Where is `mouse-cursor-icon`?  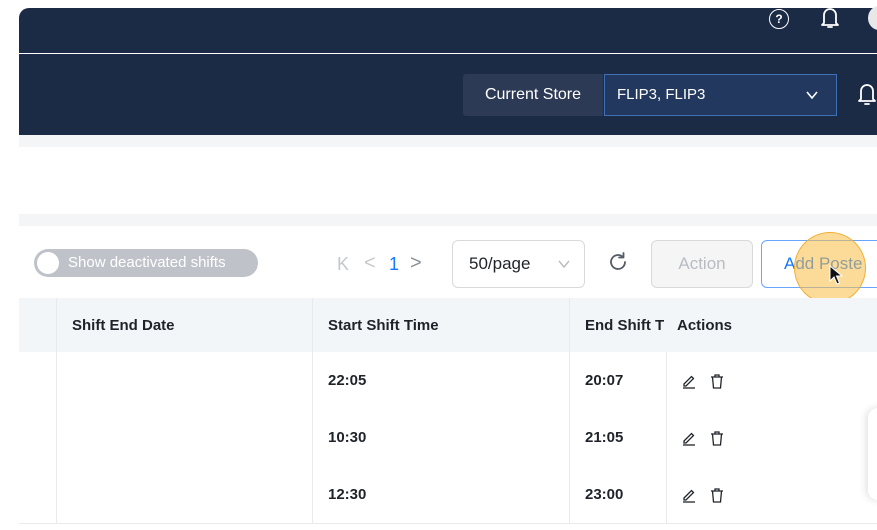 mouse-cursor-icon is located at coordinates (836, 275).